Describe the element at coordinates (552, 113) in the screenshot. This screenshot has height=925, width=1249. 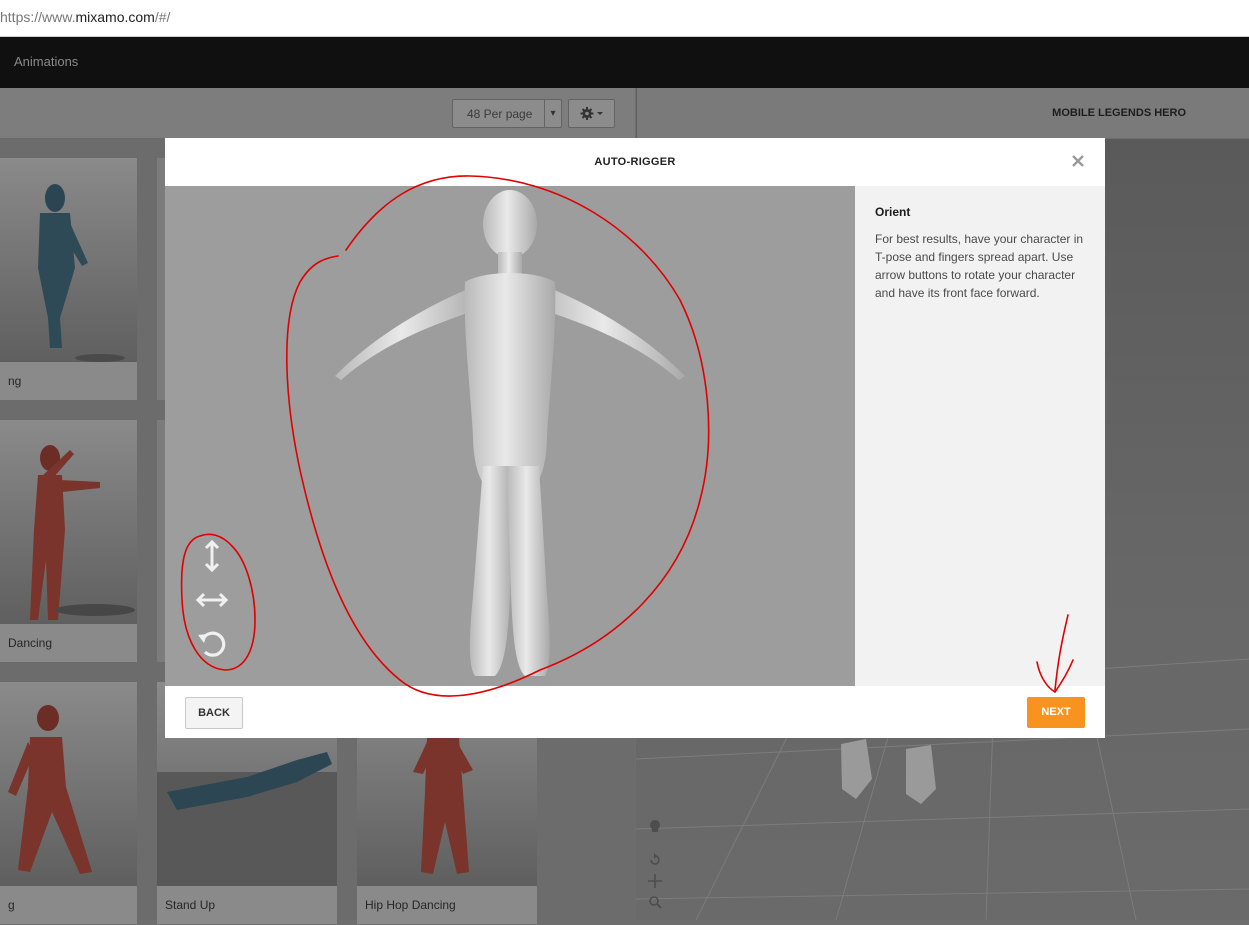
I see `chevron-down-icon: ▾` at that location.